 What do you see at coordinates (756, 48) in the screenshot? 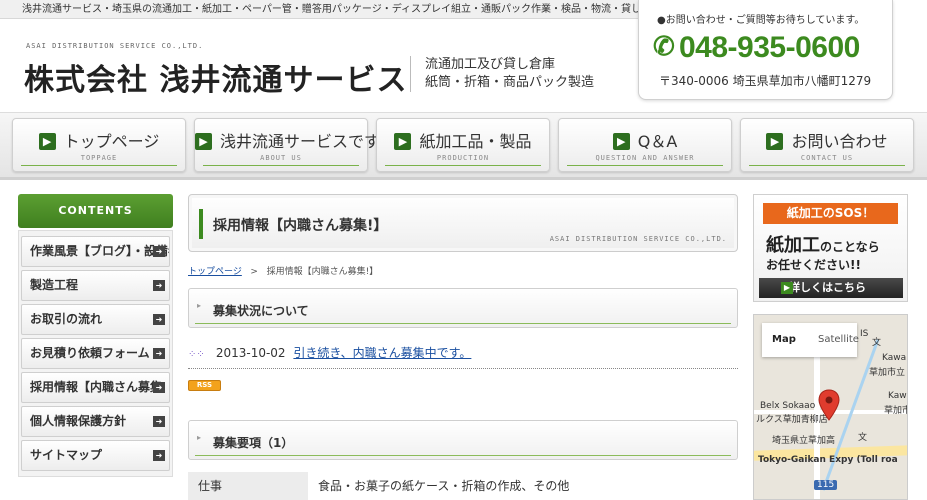
I see `phone-number: ✆ 048-935-0600` at bounding box center [756, 48].